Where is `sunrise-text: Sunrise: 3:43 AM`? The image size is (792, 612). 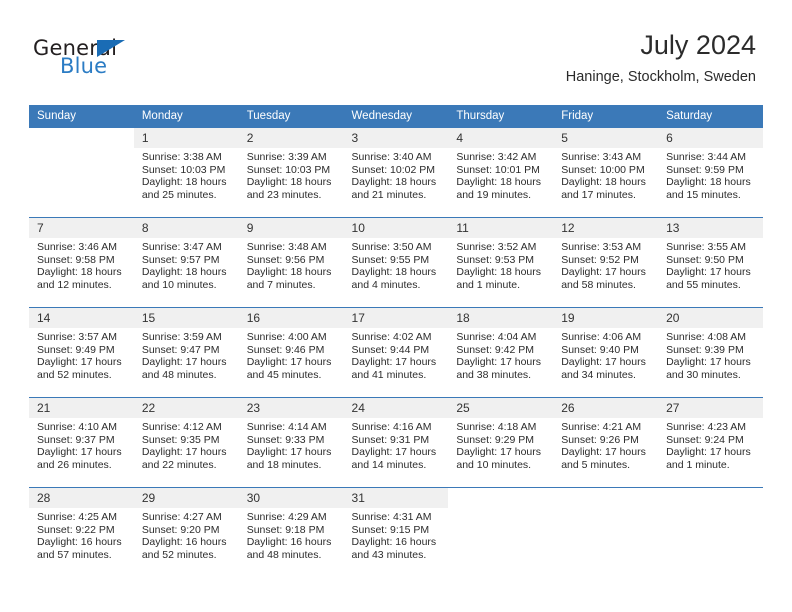 sunrise-text: Sunrise: 3:43 AM is located at coordinates (601, 157).